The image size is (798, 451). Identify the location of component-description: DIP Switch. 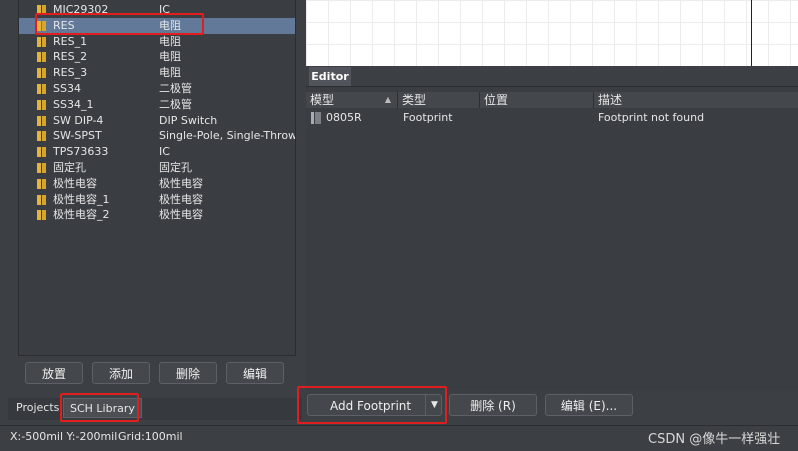
(188, 120).